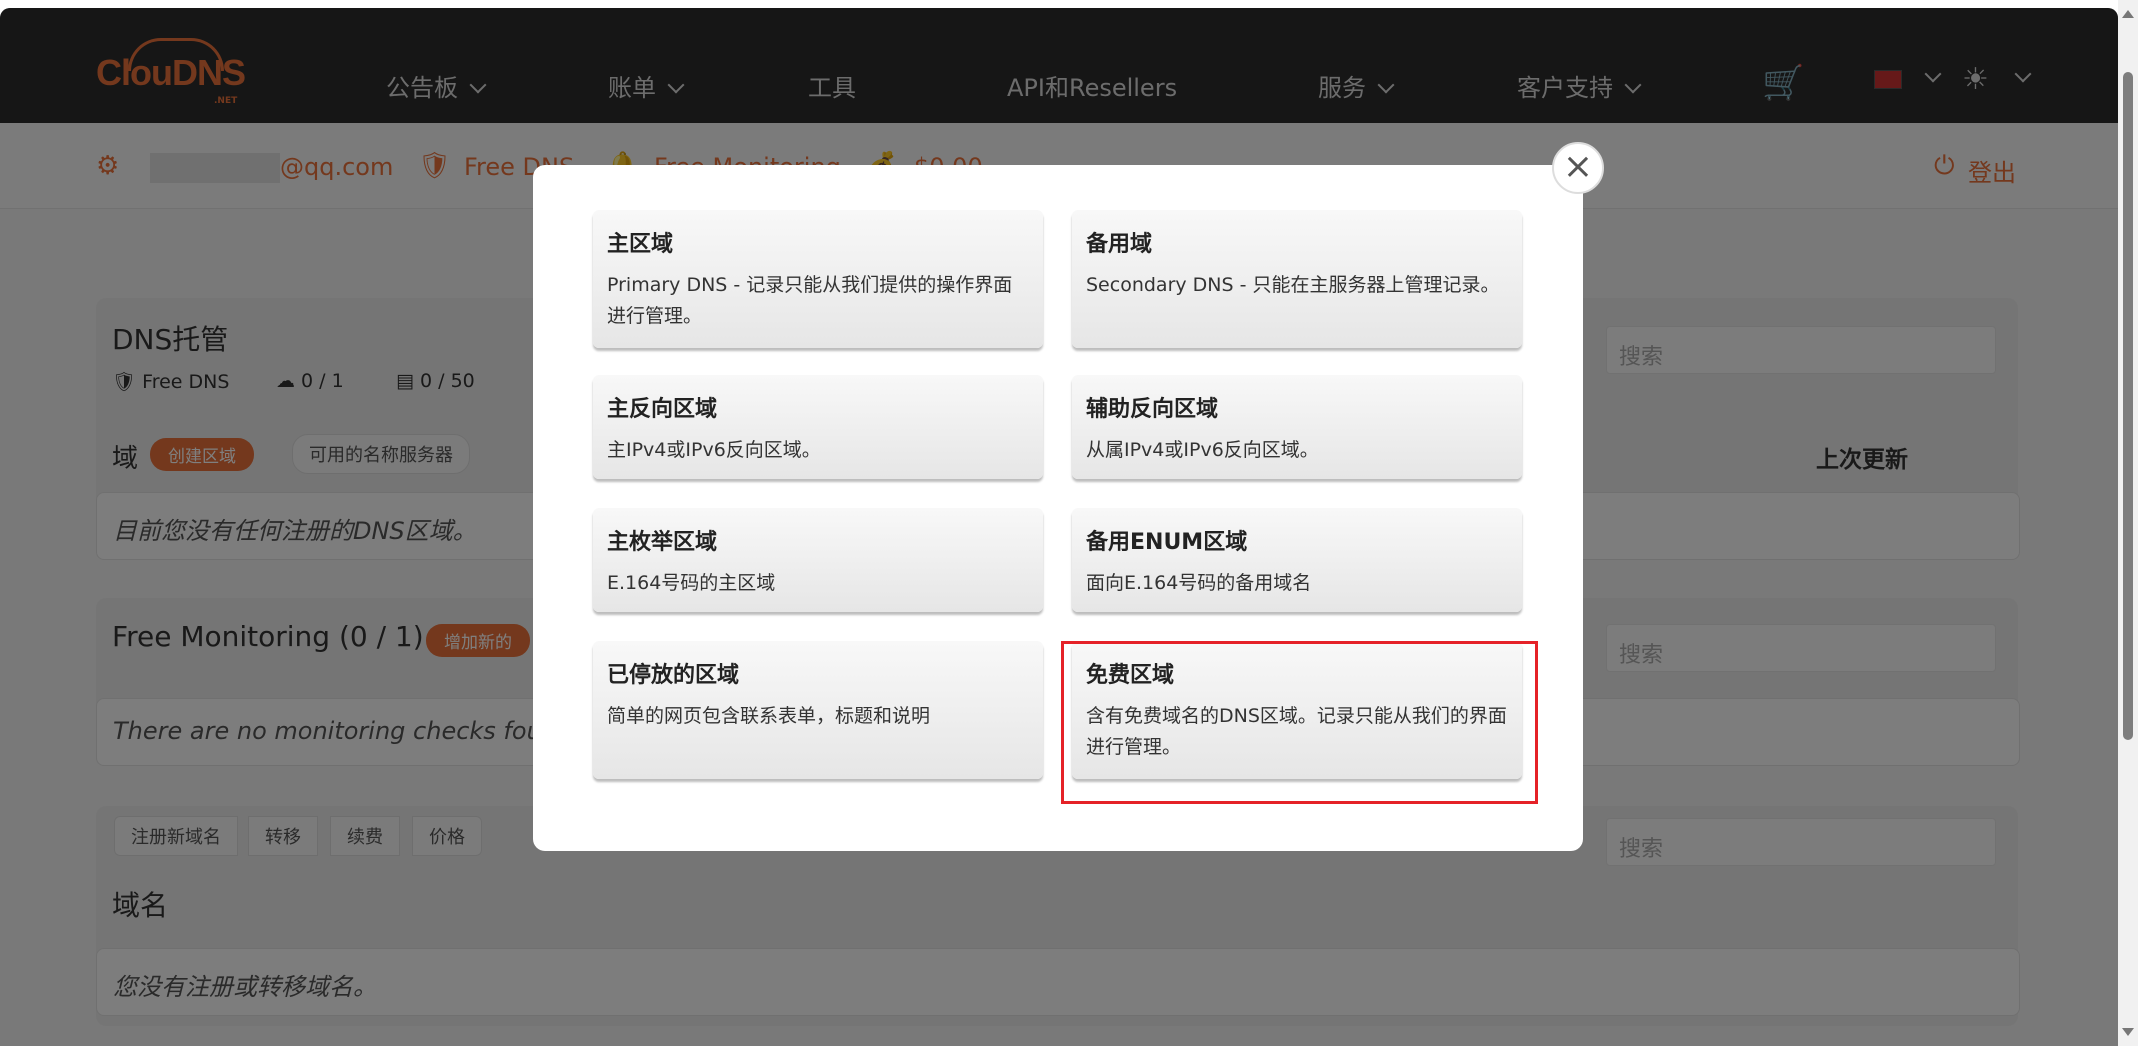  I want to click on scrollbar-thumb, so click(2128, 406).